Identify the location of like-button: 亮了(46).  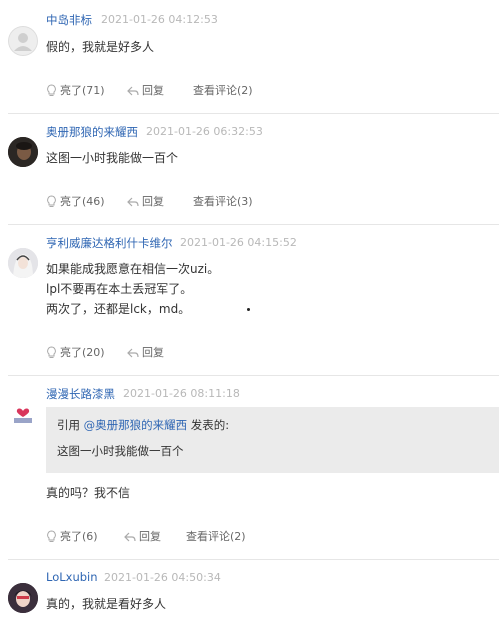
(75, 201).